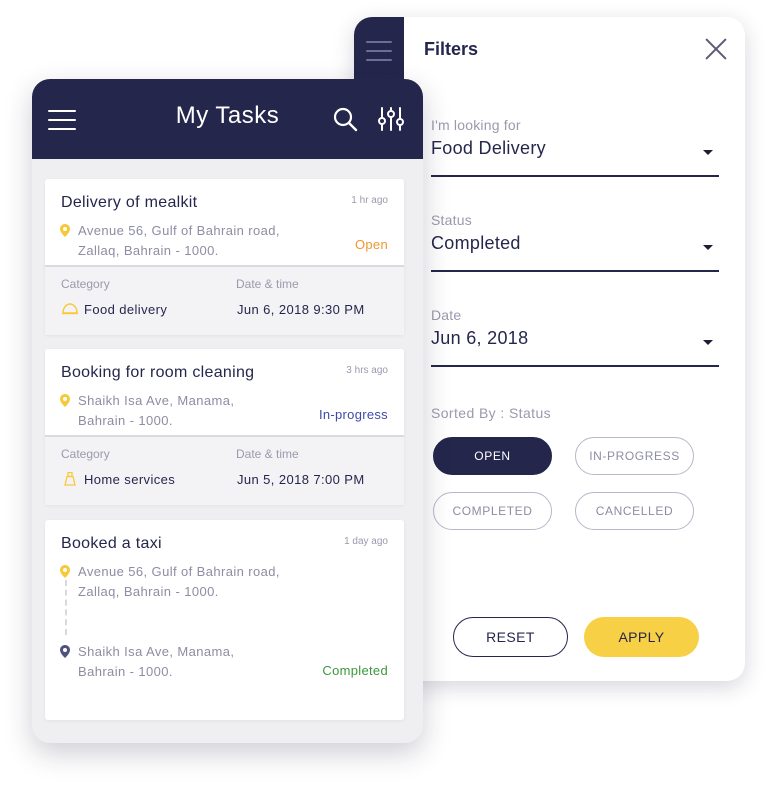 This screenshot has width=777, height=790. I want to click on close-icon, so click(716, 49).